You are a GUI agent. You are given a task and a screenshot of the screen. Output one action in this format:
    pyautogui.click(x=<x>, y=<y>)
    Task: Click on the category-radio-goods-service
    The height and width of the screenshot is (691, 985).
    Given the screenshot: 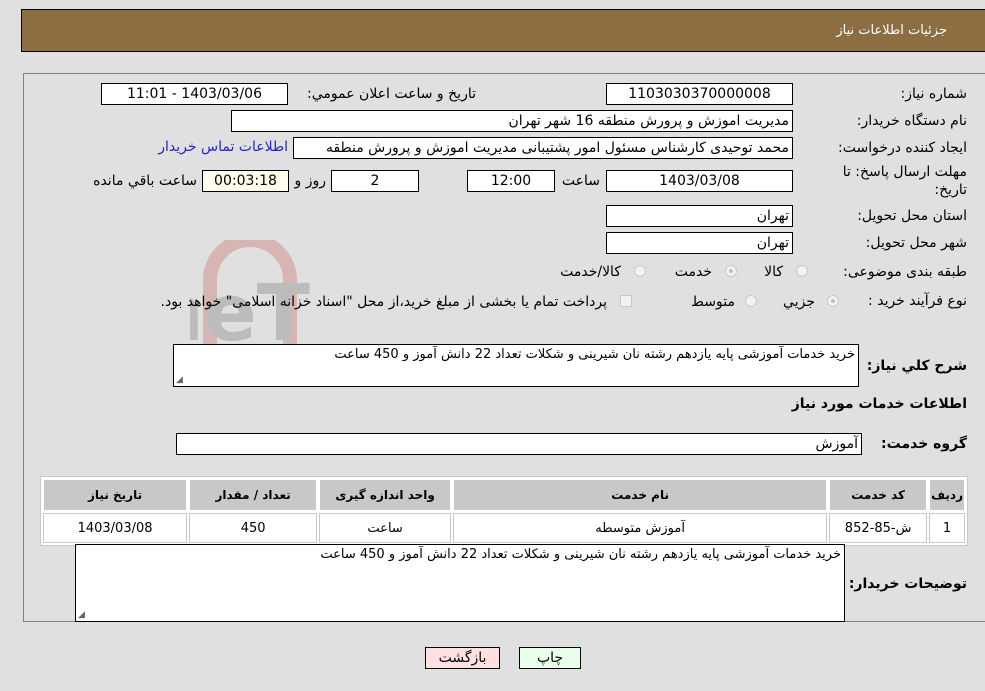 What is the action you would take?
    pyautogui.click(x=640, y=271)
    